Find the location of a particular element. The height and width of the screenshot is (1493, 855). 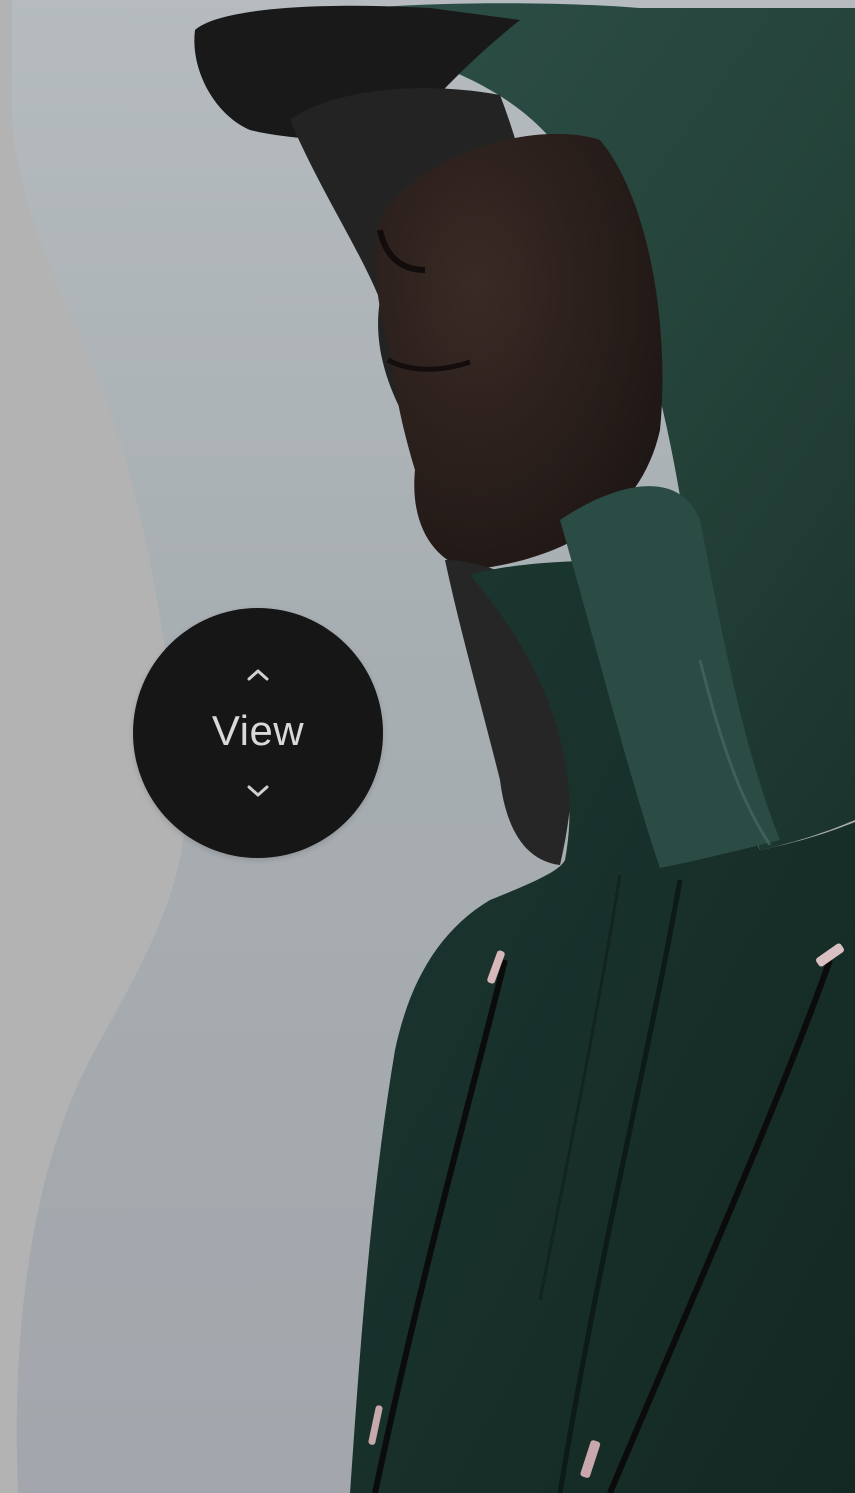

chevron-down-icon is located at coordinates (258, 791).